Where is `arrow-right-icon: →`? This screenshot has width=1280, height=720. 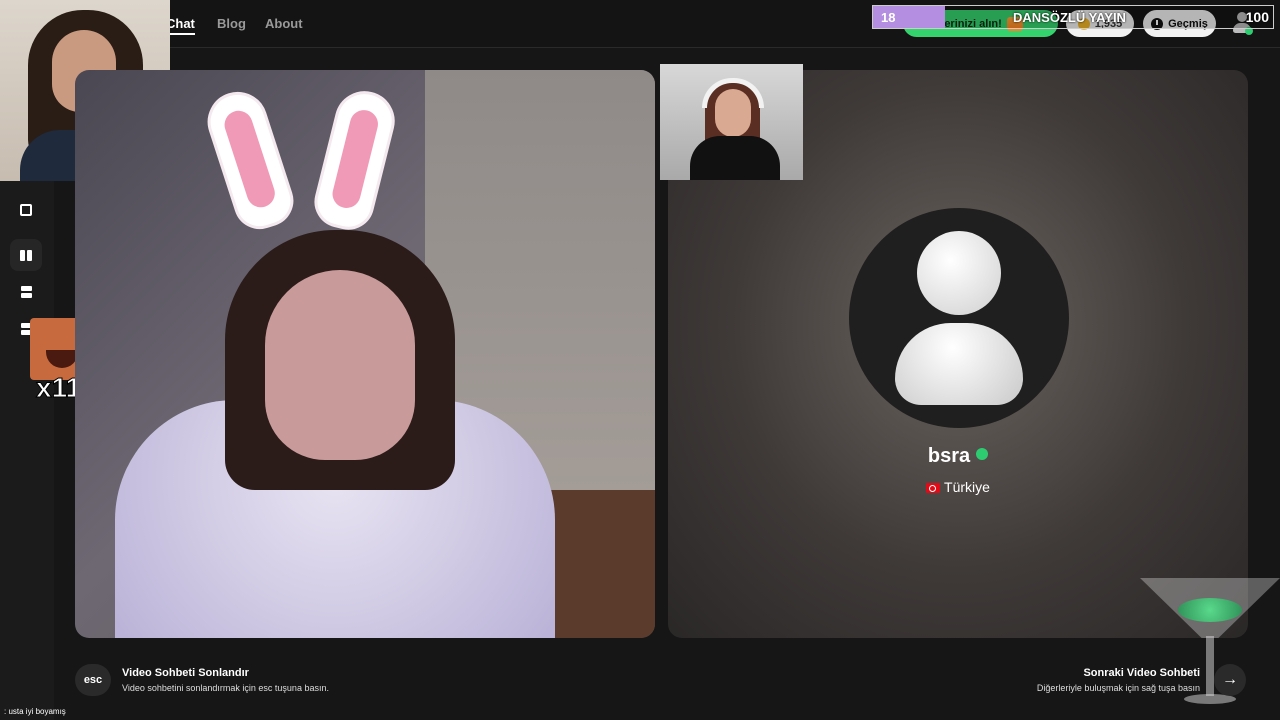
arrow-right-icon: → is located at coordinates (1230, 679).